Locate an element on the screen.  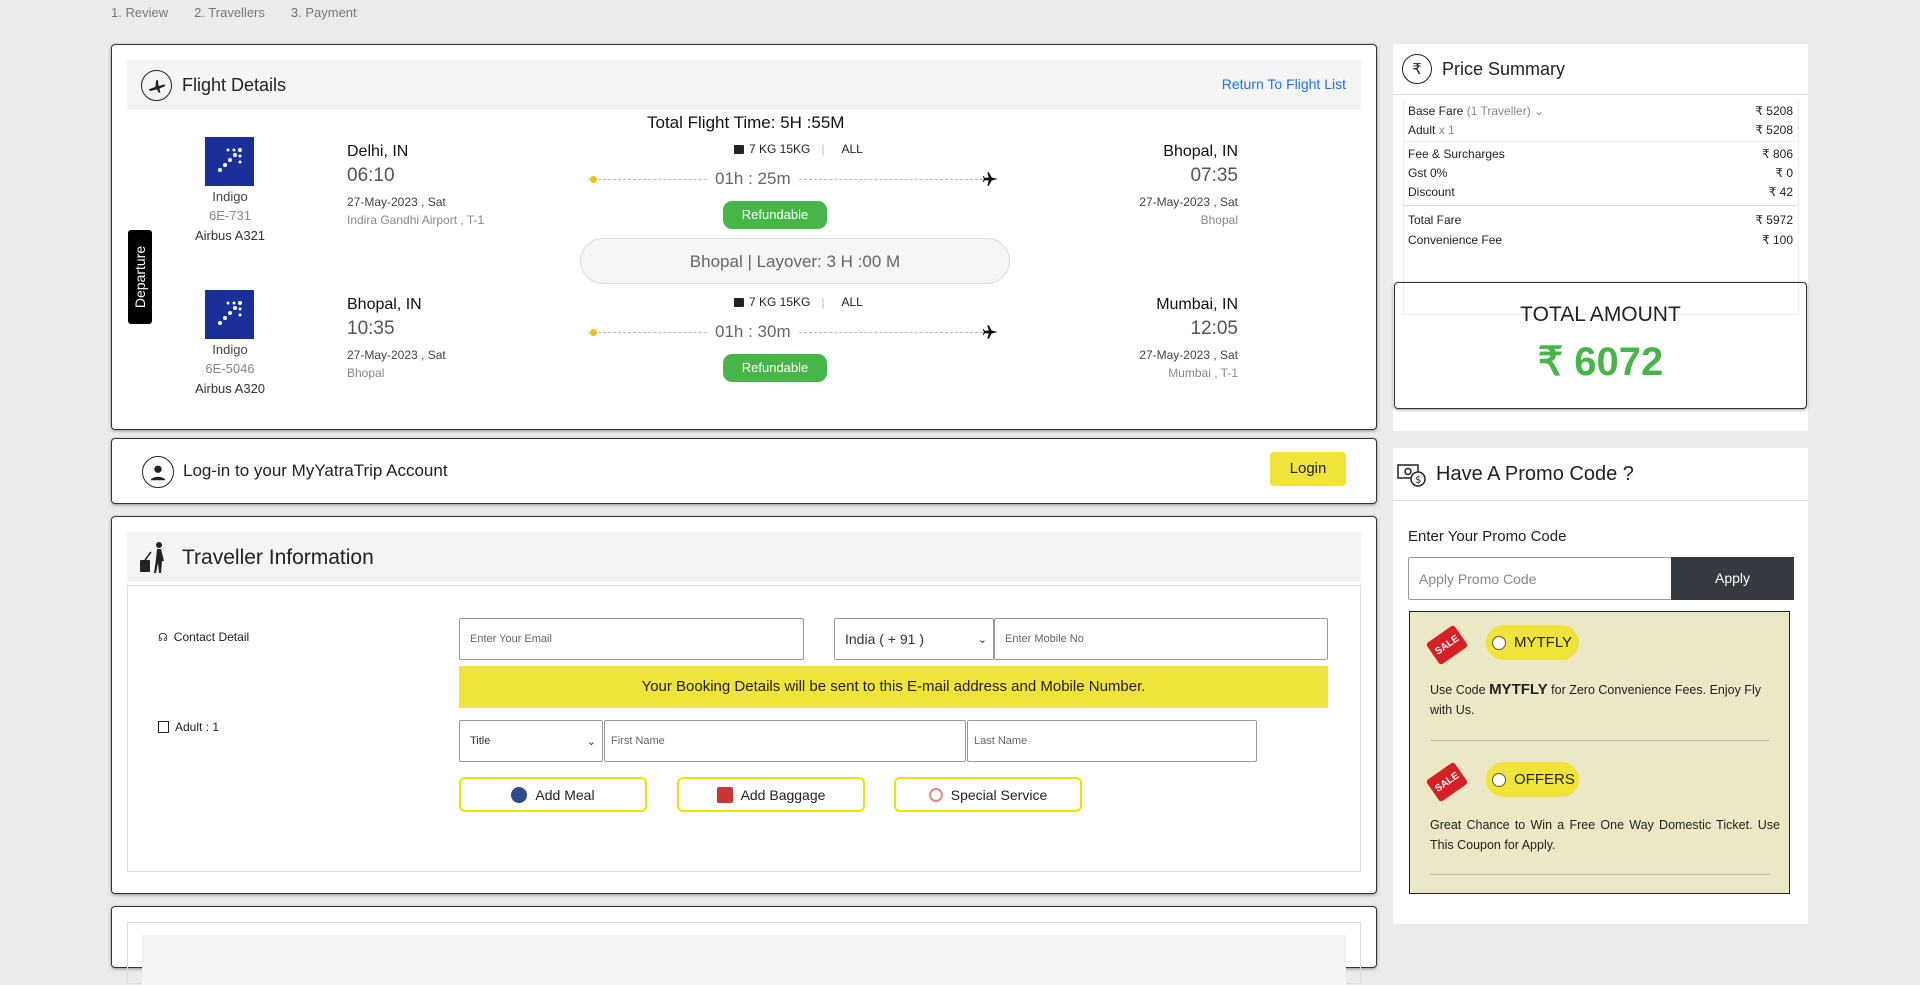
fee-amount: 806 is located at coordinates (1782, 154).